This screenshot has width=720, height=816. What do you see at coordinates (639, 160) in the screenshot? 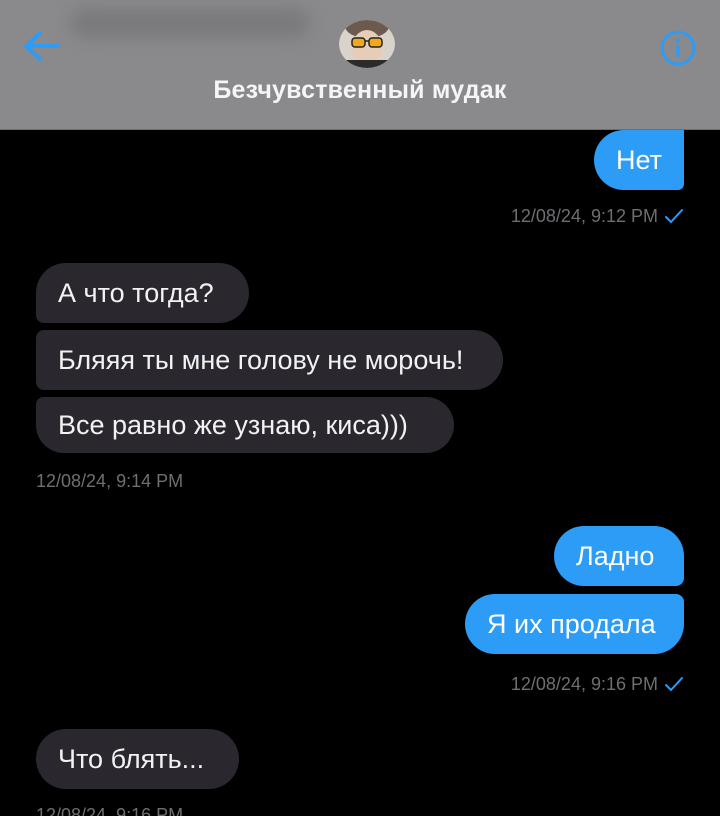
I see `message-bubble-outgoing: Нет` at bounding box center [639, 160].